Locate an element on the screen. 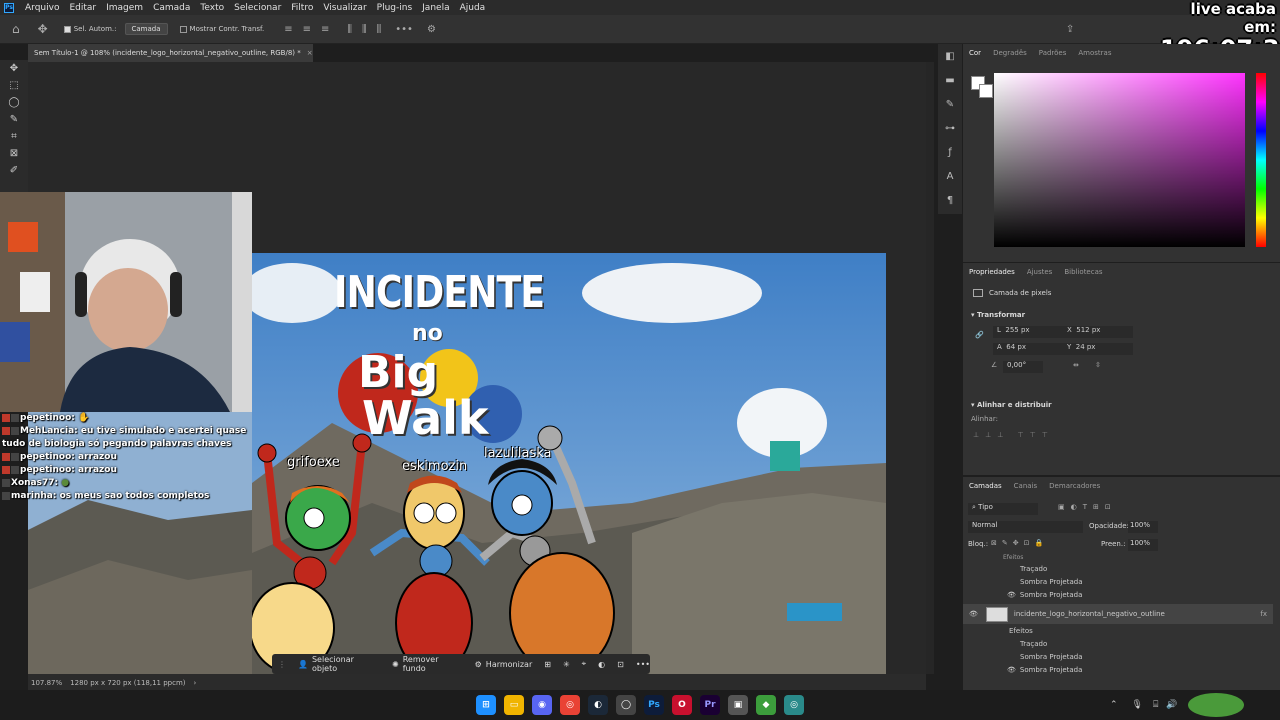 Image resolution: width=1280 pixels, height=720 pixels. tab-demarcadores: Demarcadores is located at coordinates (1074, 486).